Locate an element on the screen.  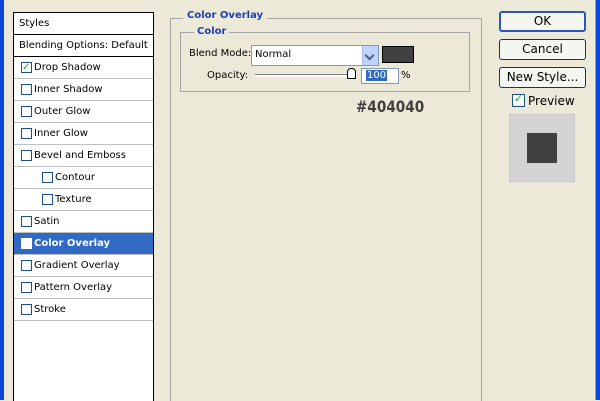
style-item-label: Drop Shadow is located at coordinates (67, 67).